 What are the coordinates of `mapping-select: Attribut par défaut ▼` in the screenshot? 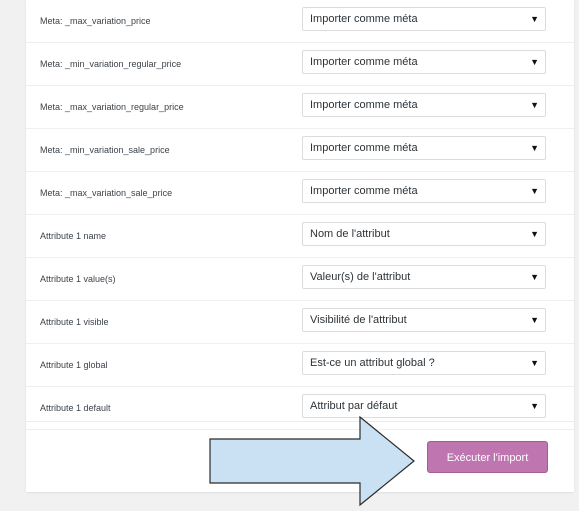 It's located at (424, 406).